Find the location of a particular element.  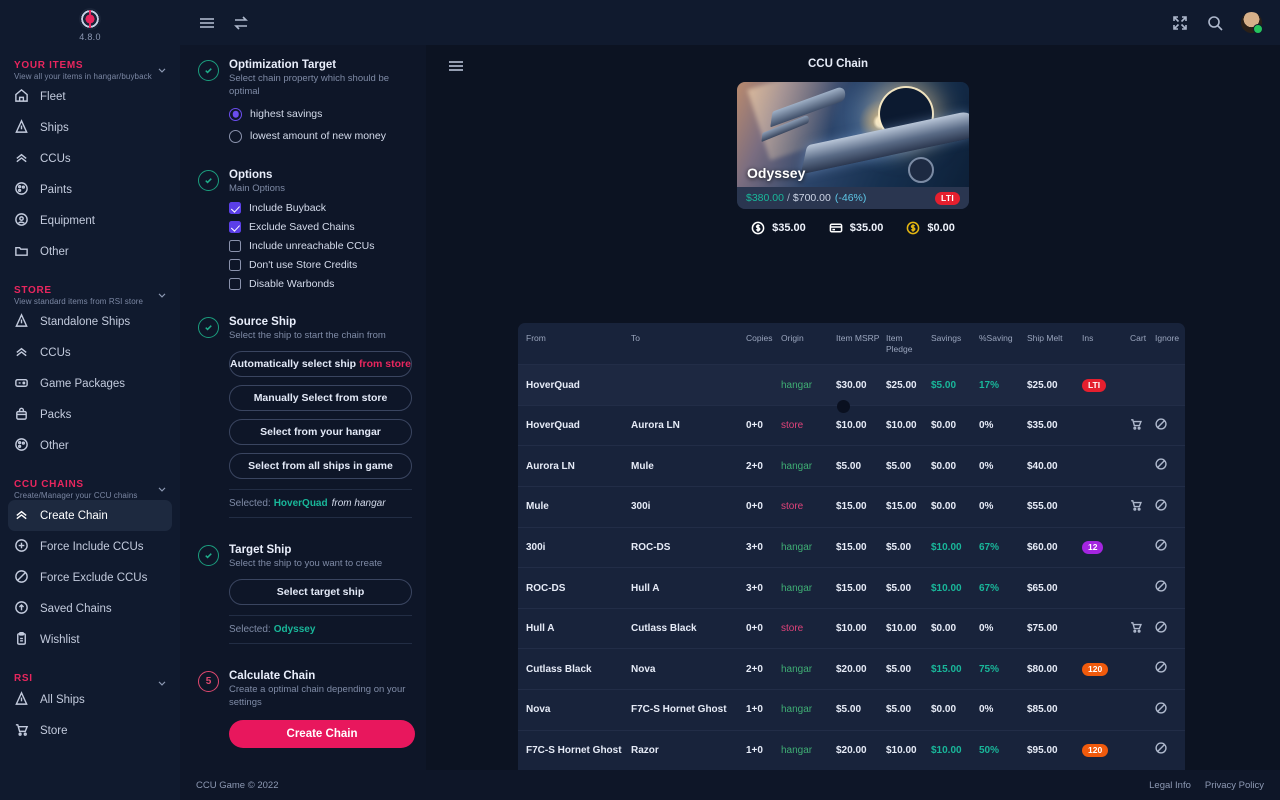

column-header: To is located at coordinates (688, 344).